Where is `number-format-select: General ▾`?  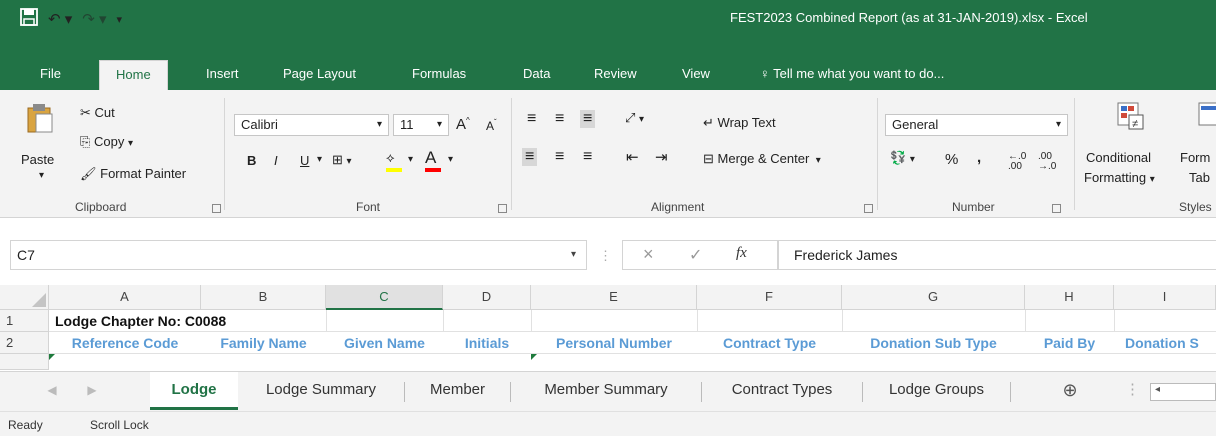
number-format-select: General ▾ is located at coordinates (976, 125).